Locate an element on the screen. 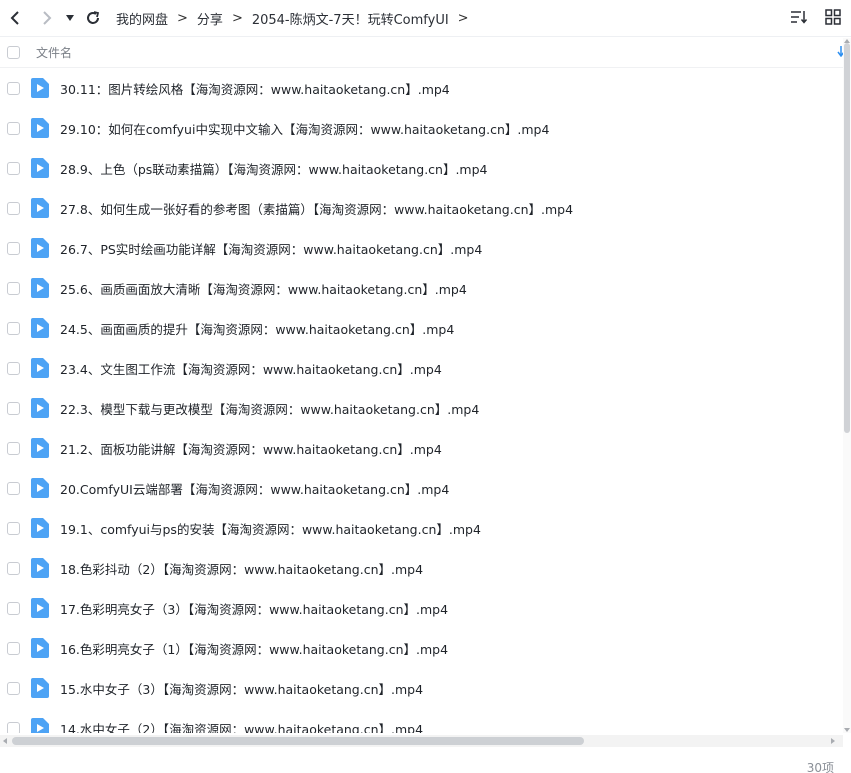 The height and width of the screenshot is (773, 851). breadcrumb-item-folder: 2054-陈炳文-7天！玩转ComfyUI is located at coordinates (350, 18).